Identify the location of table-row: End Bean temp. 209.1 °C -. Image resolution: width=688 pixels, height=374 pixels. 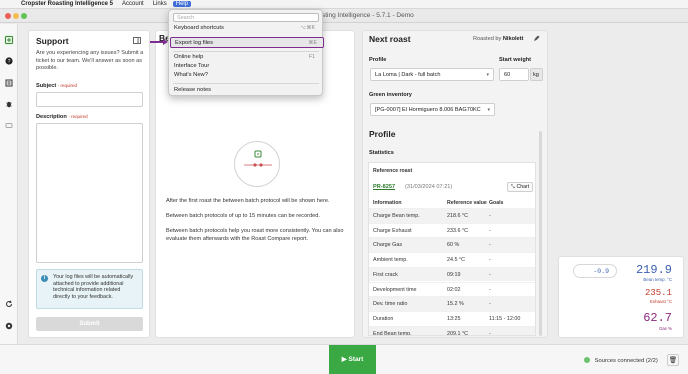
(452, 330).